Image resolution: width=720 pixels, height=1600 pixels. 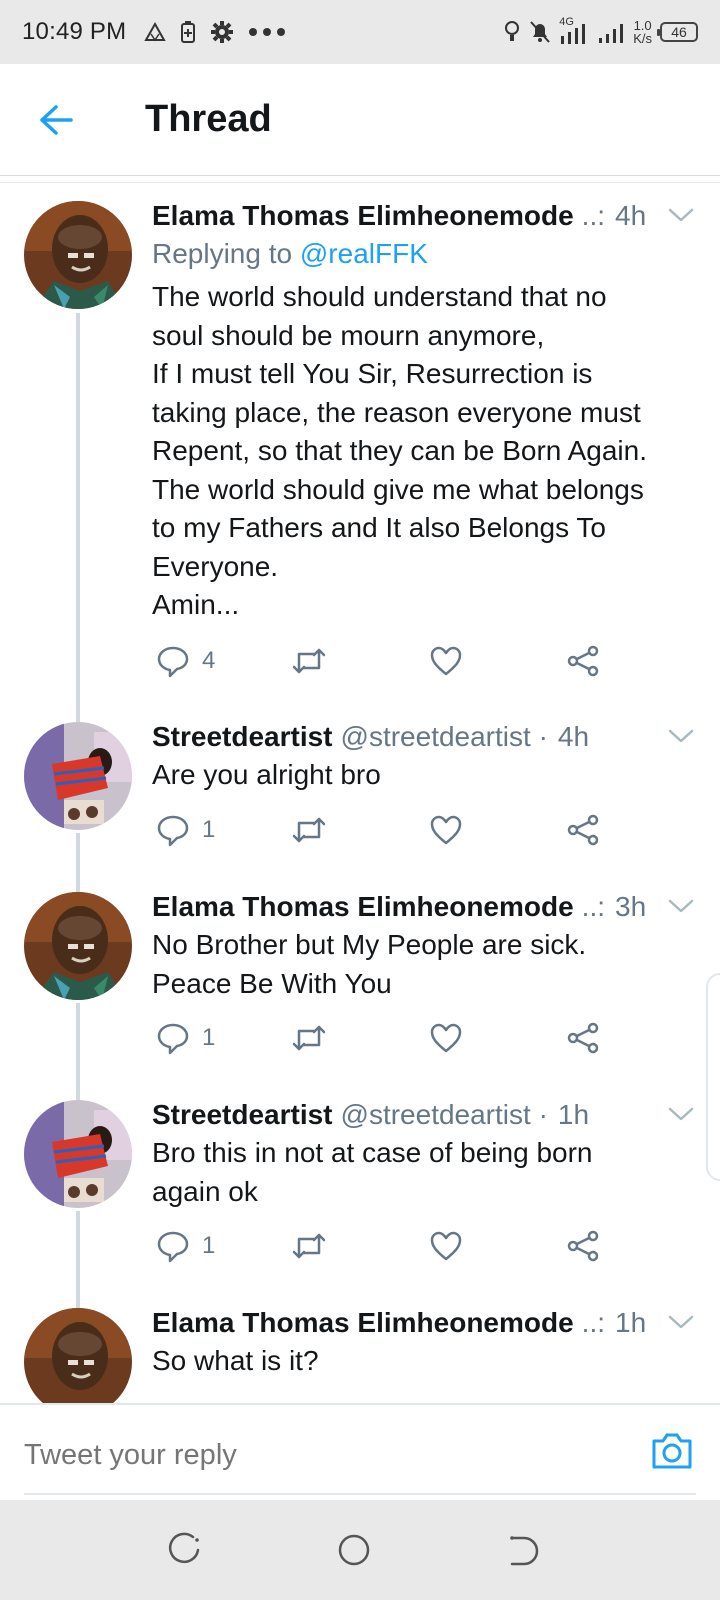 I want to click on location-icon, so click(x=512, y=31).